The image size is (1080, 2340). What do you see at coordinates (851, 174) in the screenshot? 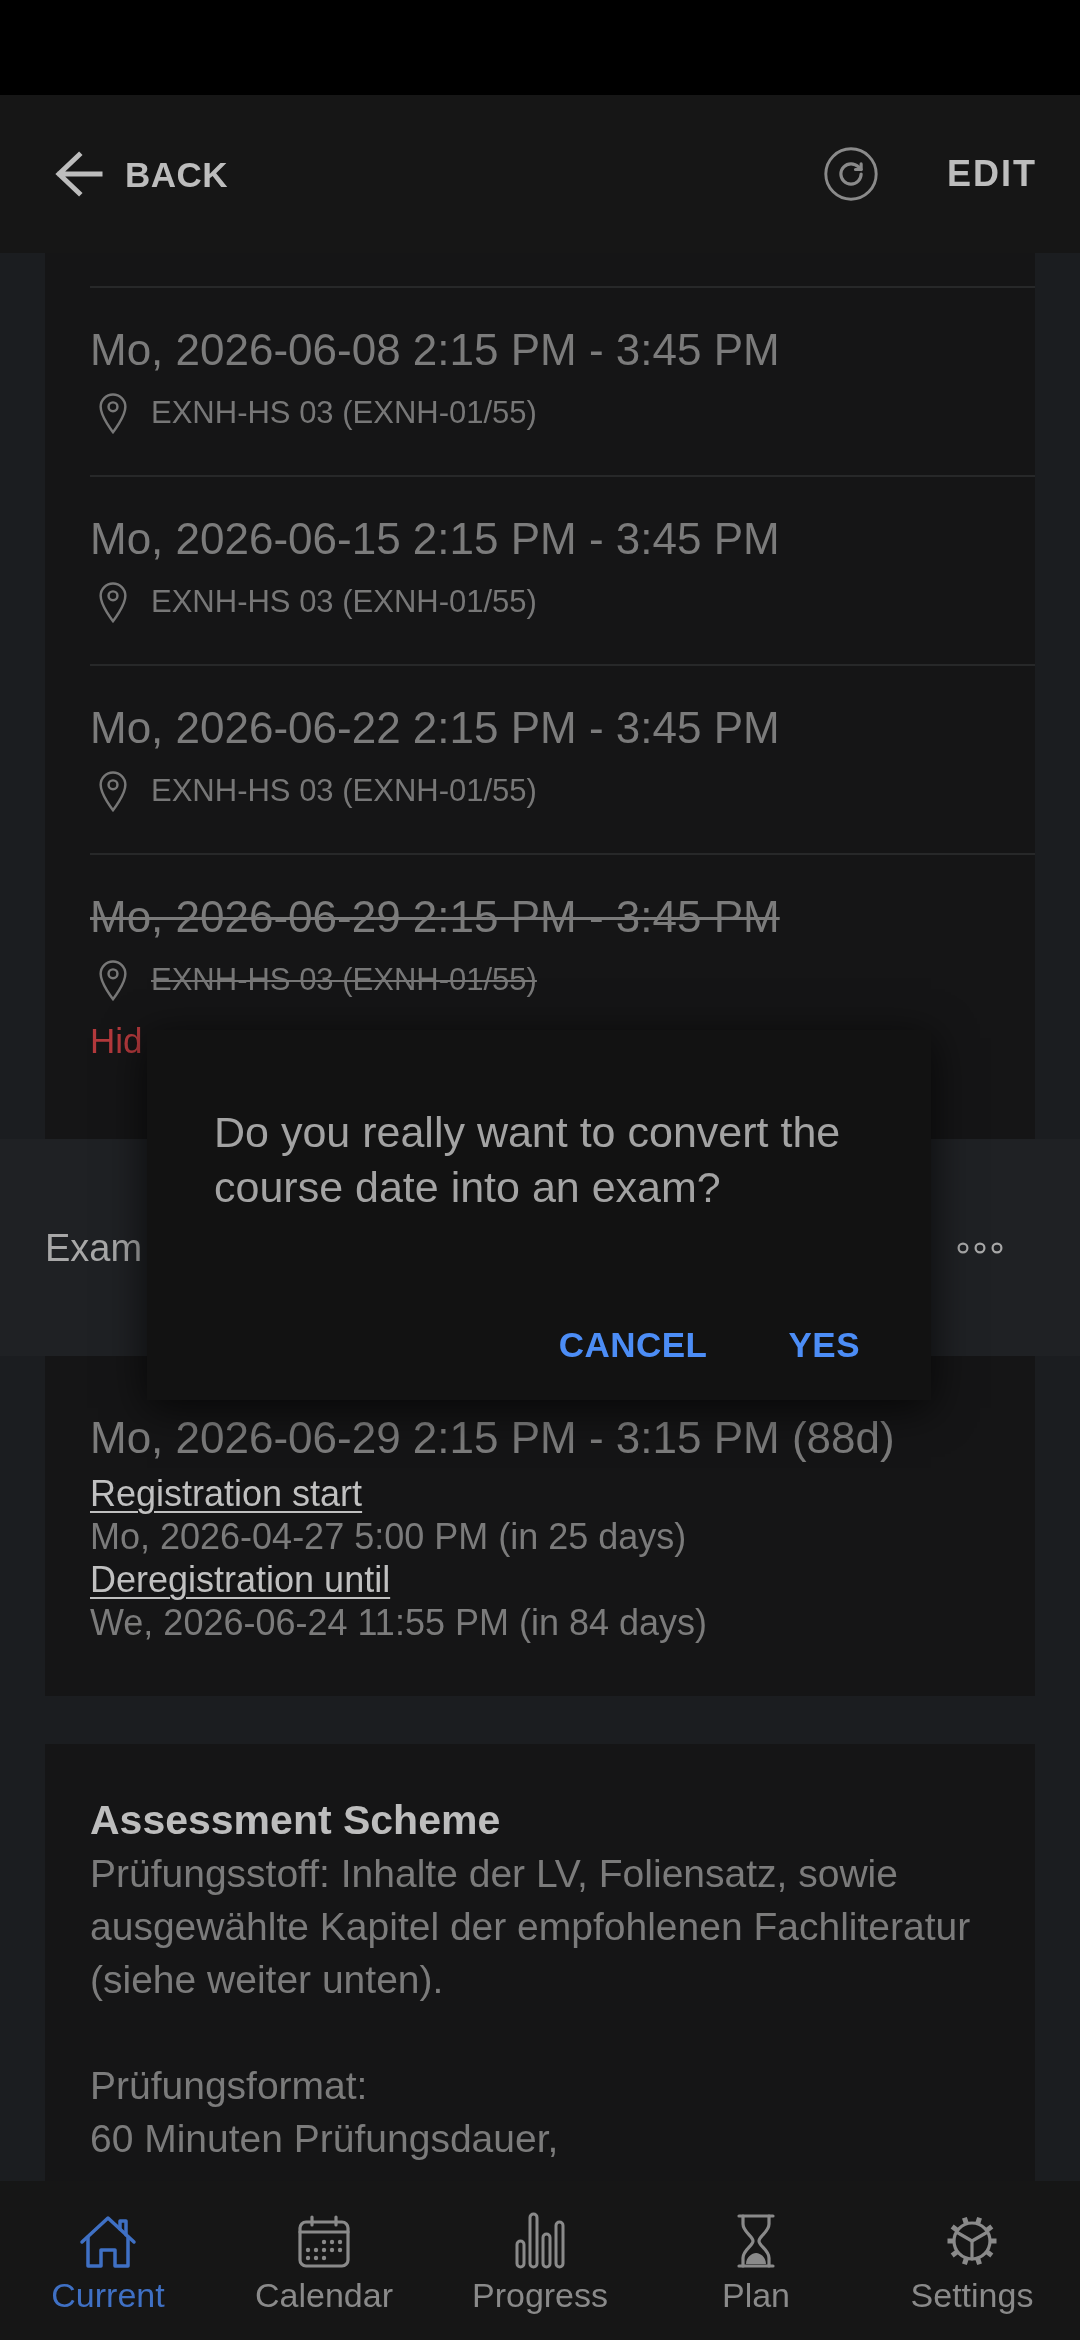
I see `refresh-icon` at bounding box center [851, 174].